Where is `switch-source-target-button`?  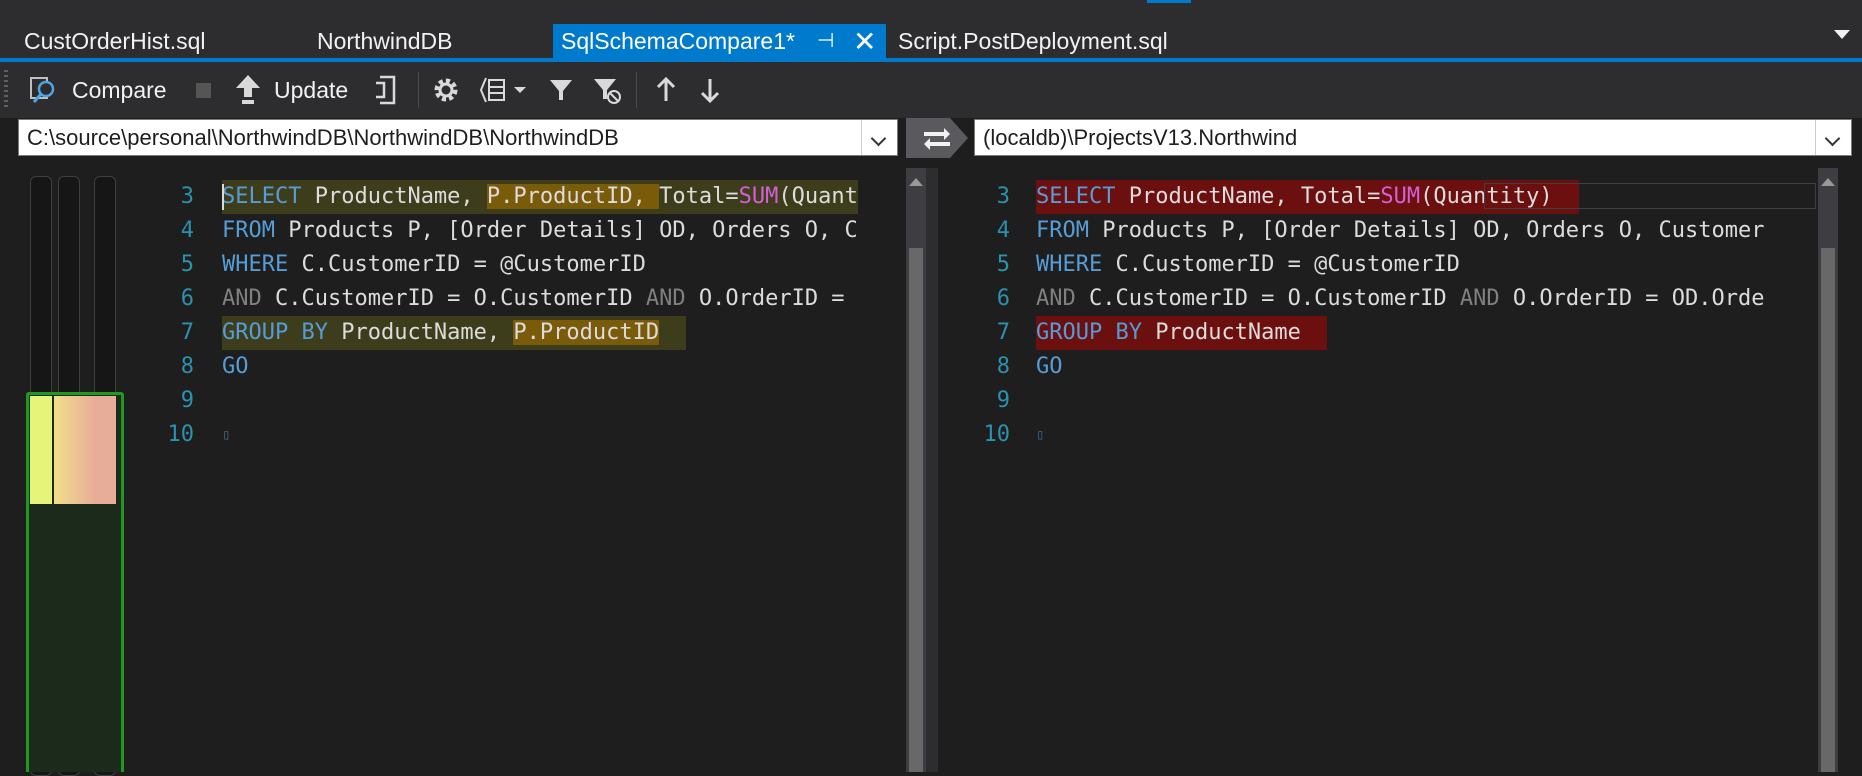 switch-source-target-button is located at coordinates (938, 138).